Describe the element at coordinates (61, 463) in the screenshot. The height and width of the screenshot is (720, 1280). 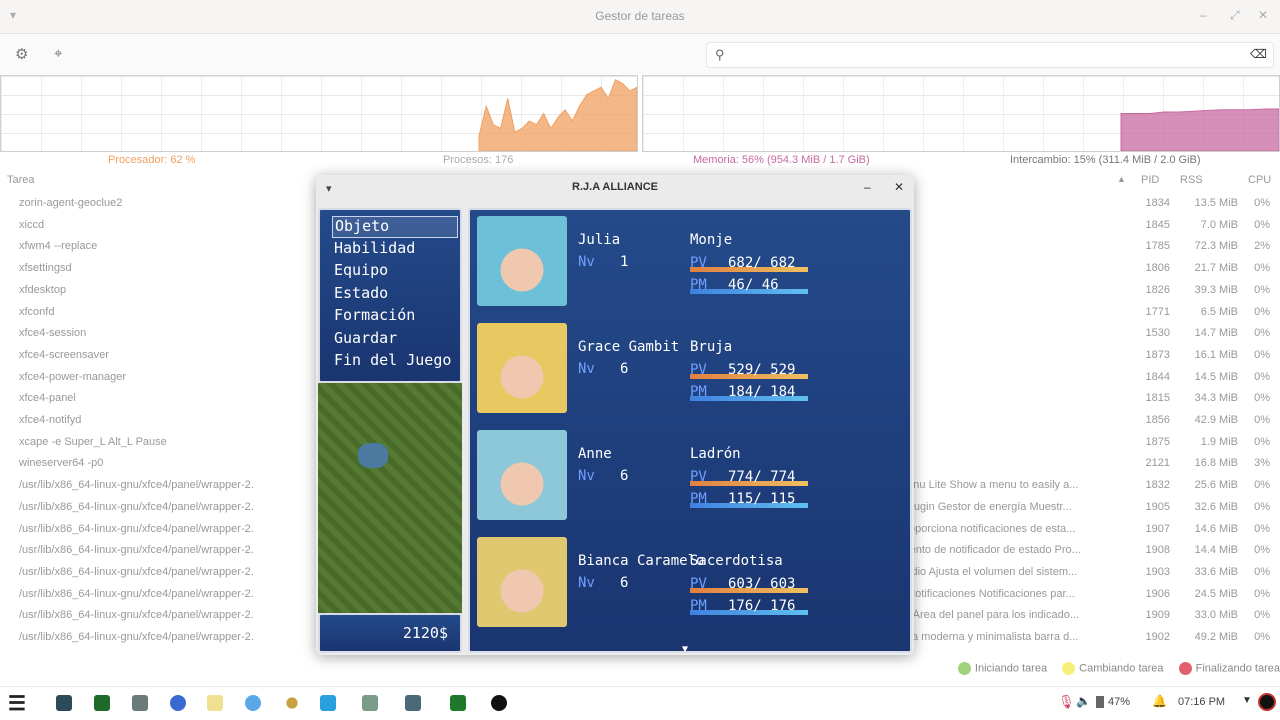
I see `process-name: wineserver64 -p0` at that location.